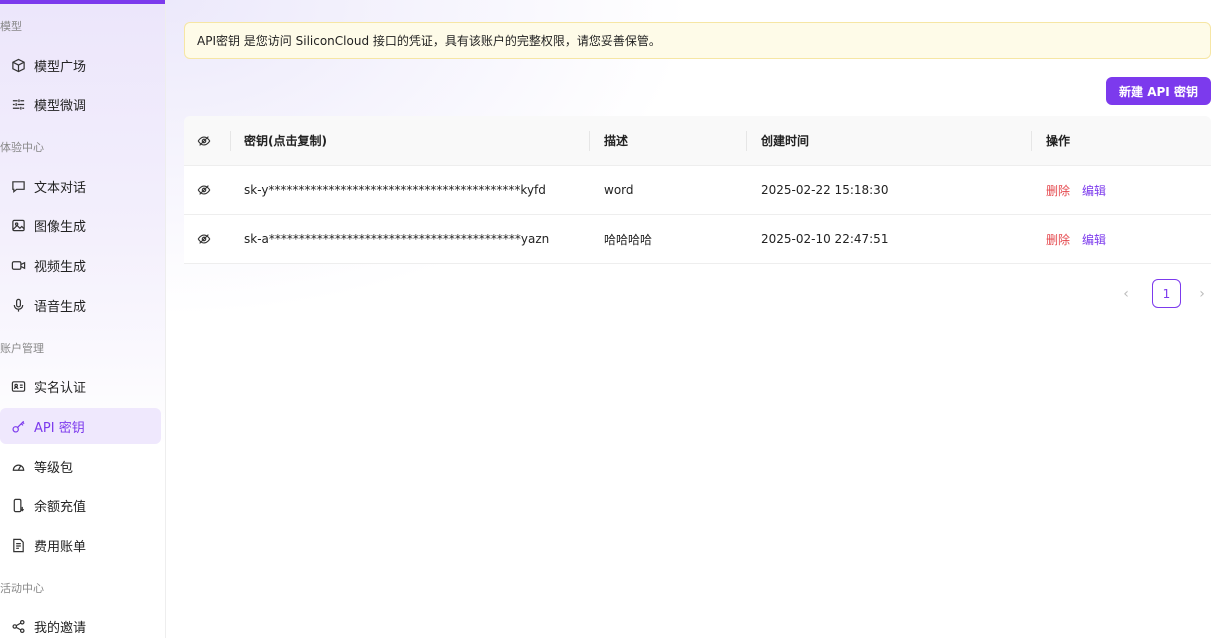  What do you see at coordinates (18, 265) in the screenshot?
I see `video-icon` at bounding box center [18, 265].